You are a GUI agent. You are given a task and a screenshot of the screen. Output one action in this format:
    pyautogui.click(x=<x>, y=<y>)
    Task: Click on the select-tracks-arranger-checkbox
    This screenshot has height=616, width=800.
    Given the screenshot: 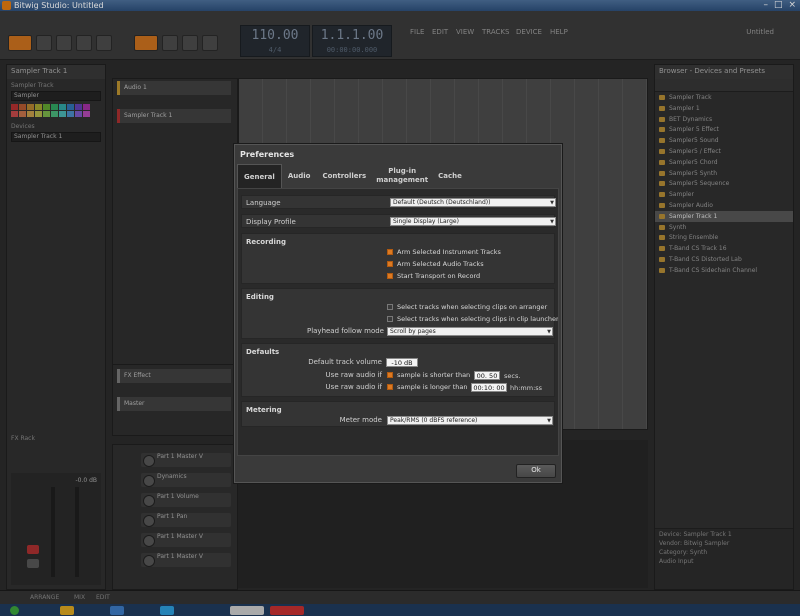 What is the action you would take?
    pyautogui.click(x=390, y=307)
    